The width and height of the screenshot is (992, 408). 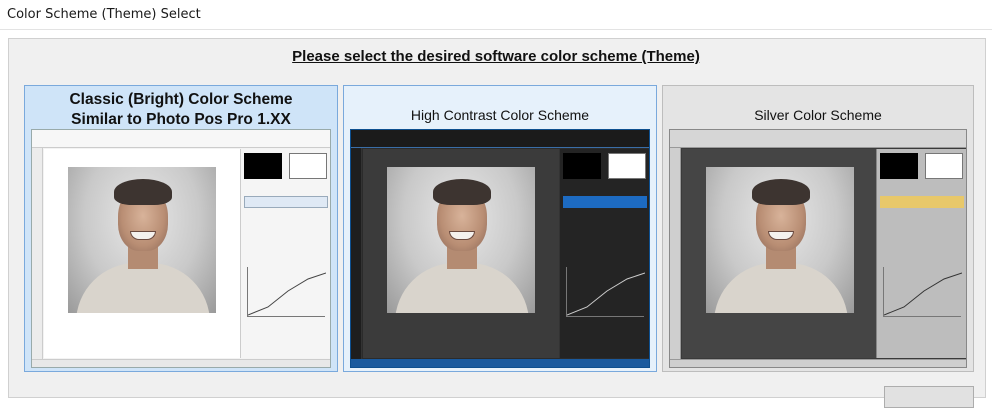 I want to click on scheme-title-high-contrast: High Contrast Color Scheme, so click(x=500, y=115).